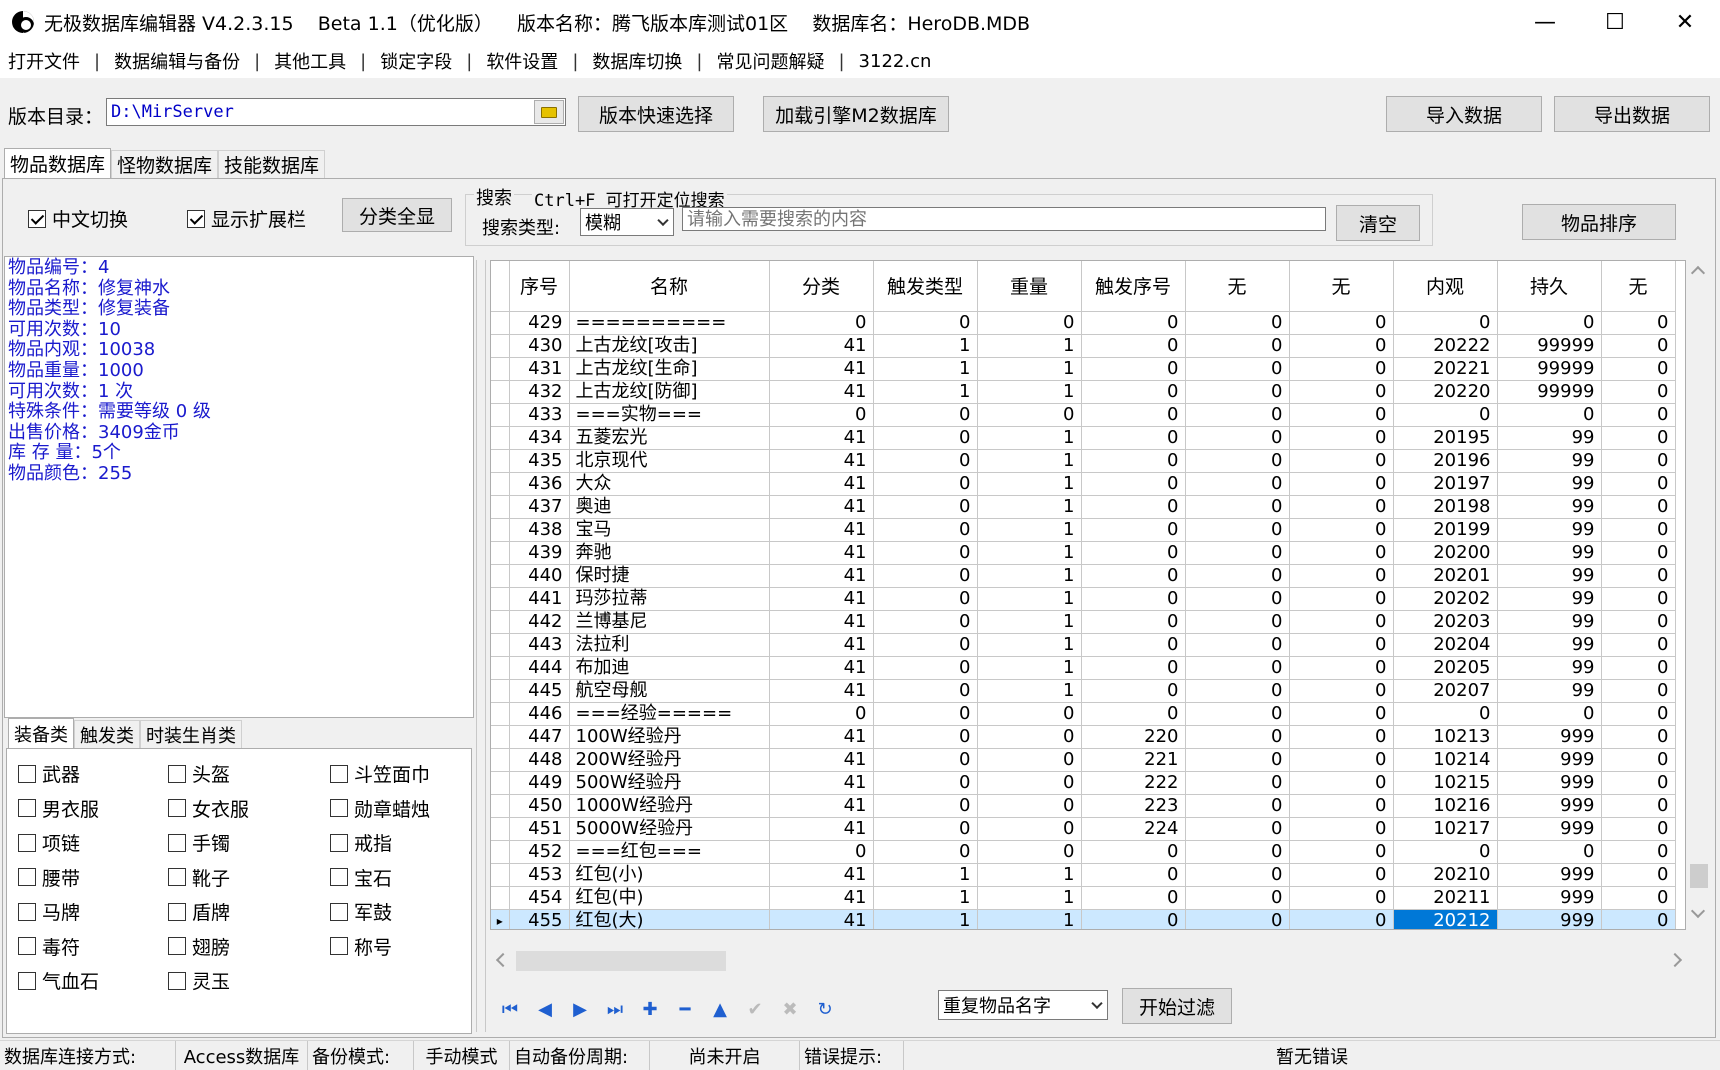 The image size is (1720, 1070). I want to click on table-row: 440 保时捷 41 0 1 0 0 0 20201 99 0, so click(1083, 576).